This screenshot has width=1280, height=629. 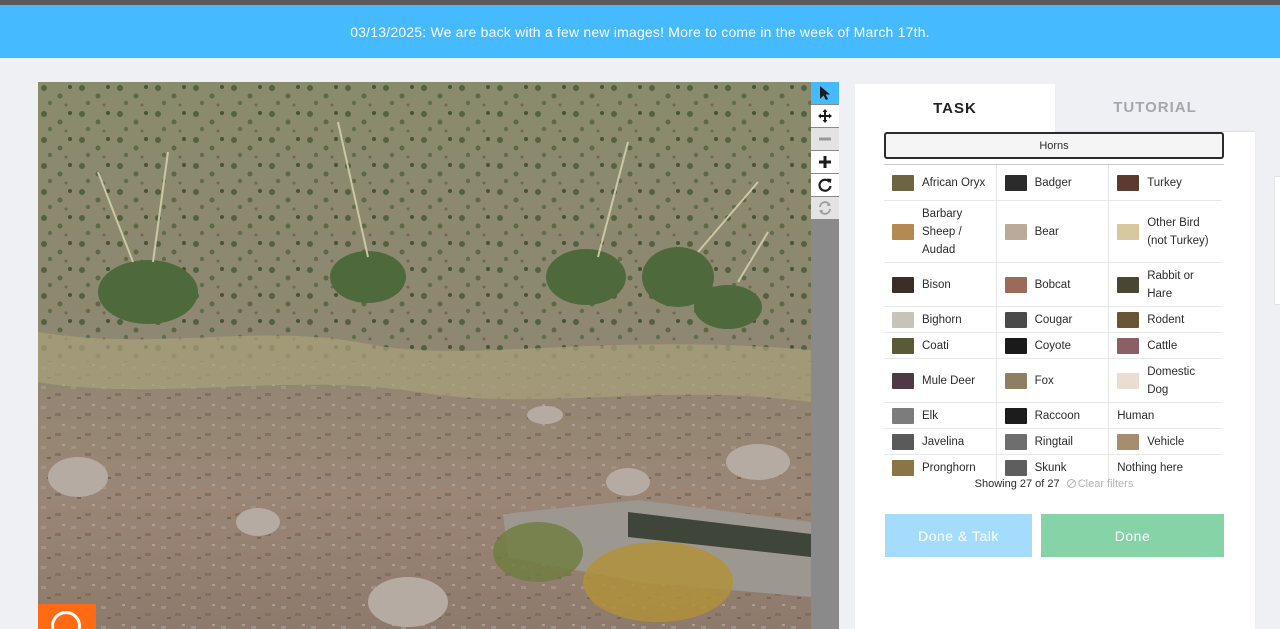 What do you see at coordinates (1015, 345) in the screenshot?
I see `coyote-thumbnail` at bounding box center [1015, 345].